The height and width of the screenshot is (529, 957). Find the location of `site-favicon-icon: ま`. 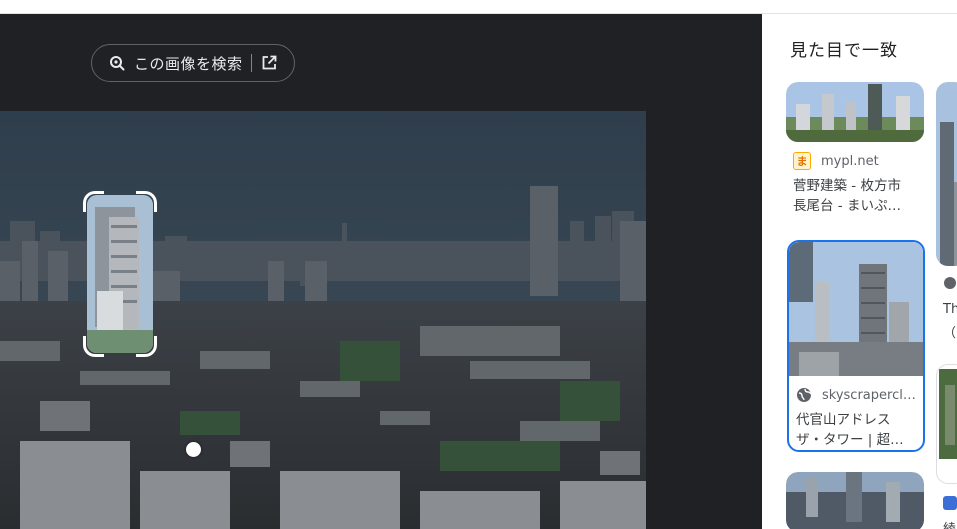

site-favicon-icon: ま is located at coordinates (802, 161).